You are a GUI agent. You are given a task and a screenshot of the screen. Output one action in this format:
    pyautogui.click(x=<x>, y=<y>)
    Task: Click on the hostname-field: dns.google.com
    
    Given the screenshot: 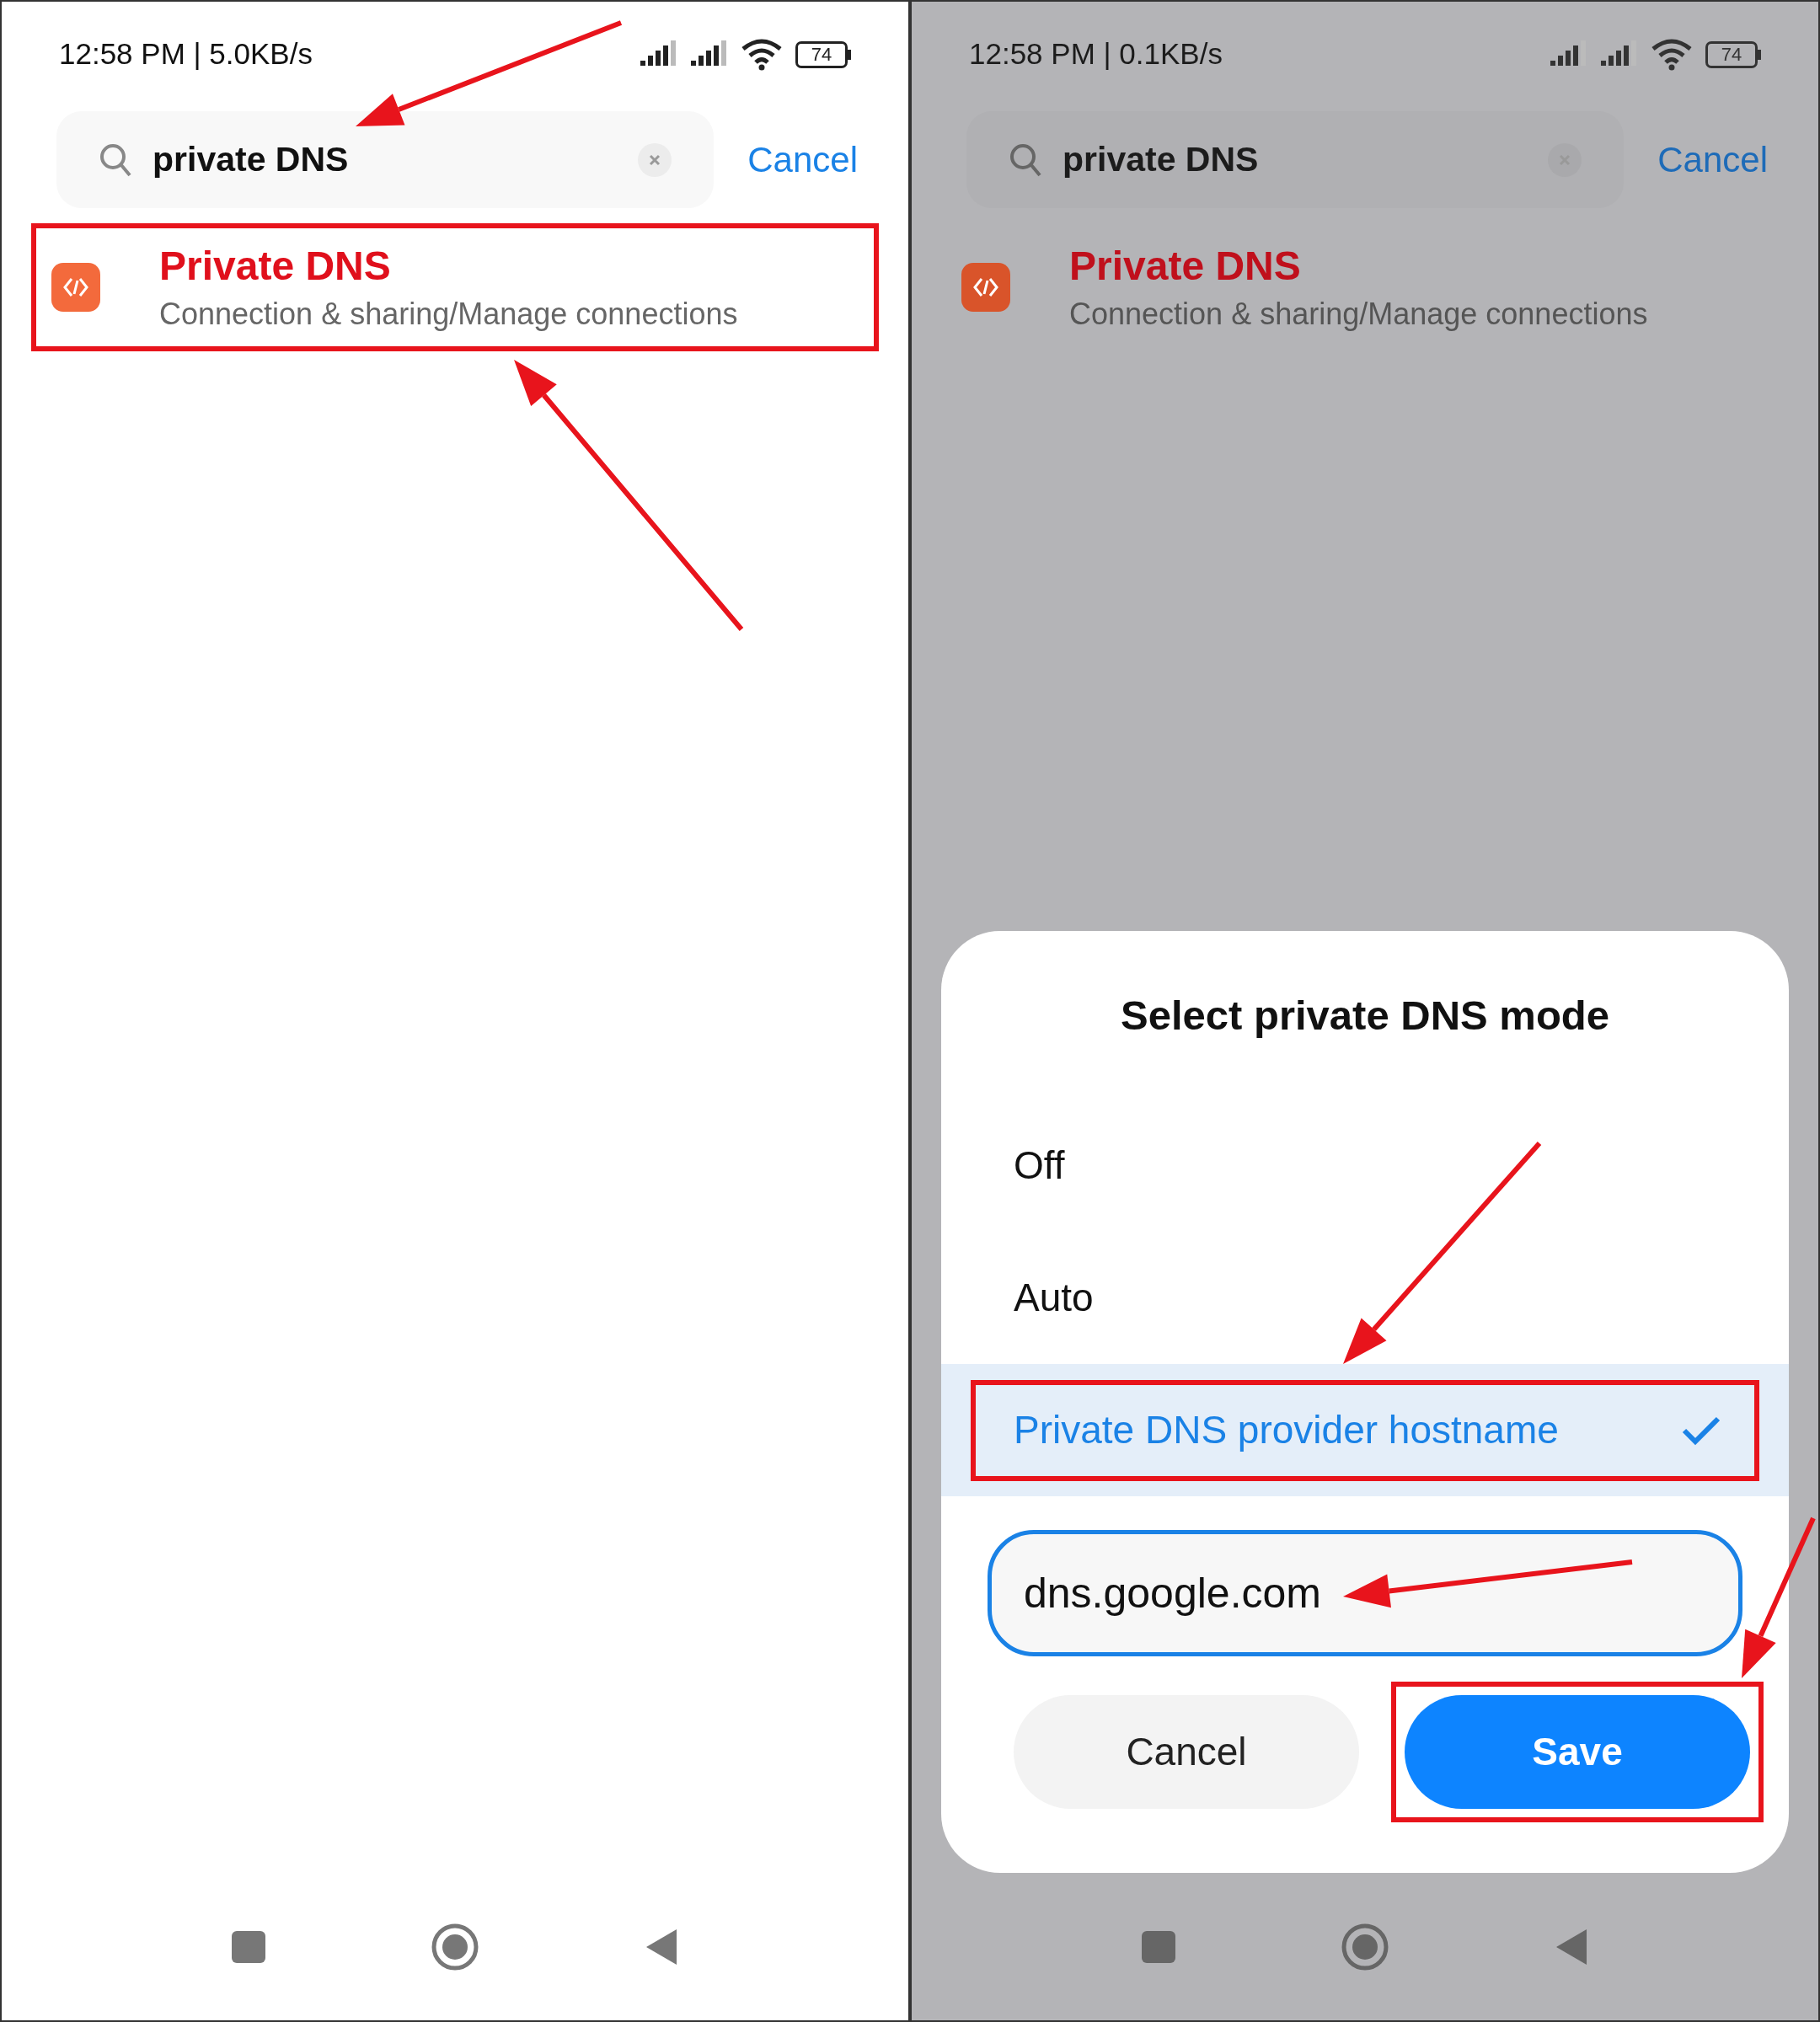 What is the action you would take?
    pyautogui.click(x=1365, y=1593)
    